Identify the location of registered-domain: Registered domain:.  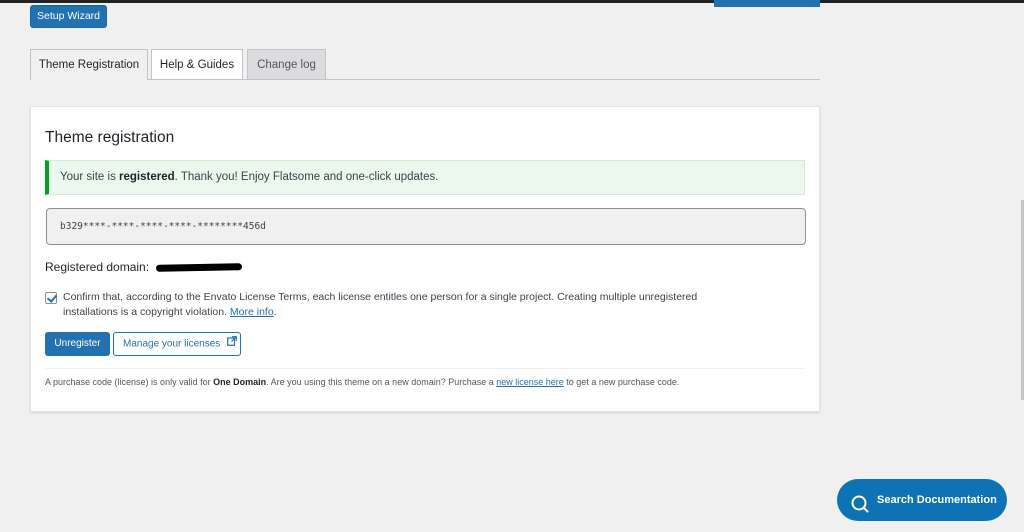
(144, 267).